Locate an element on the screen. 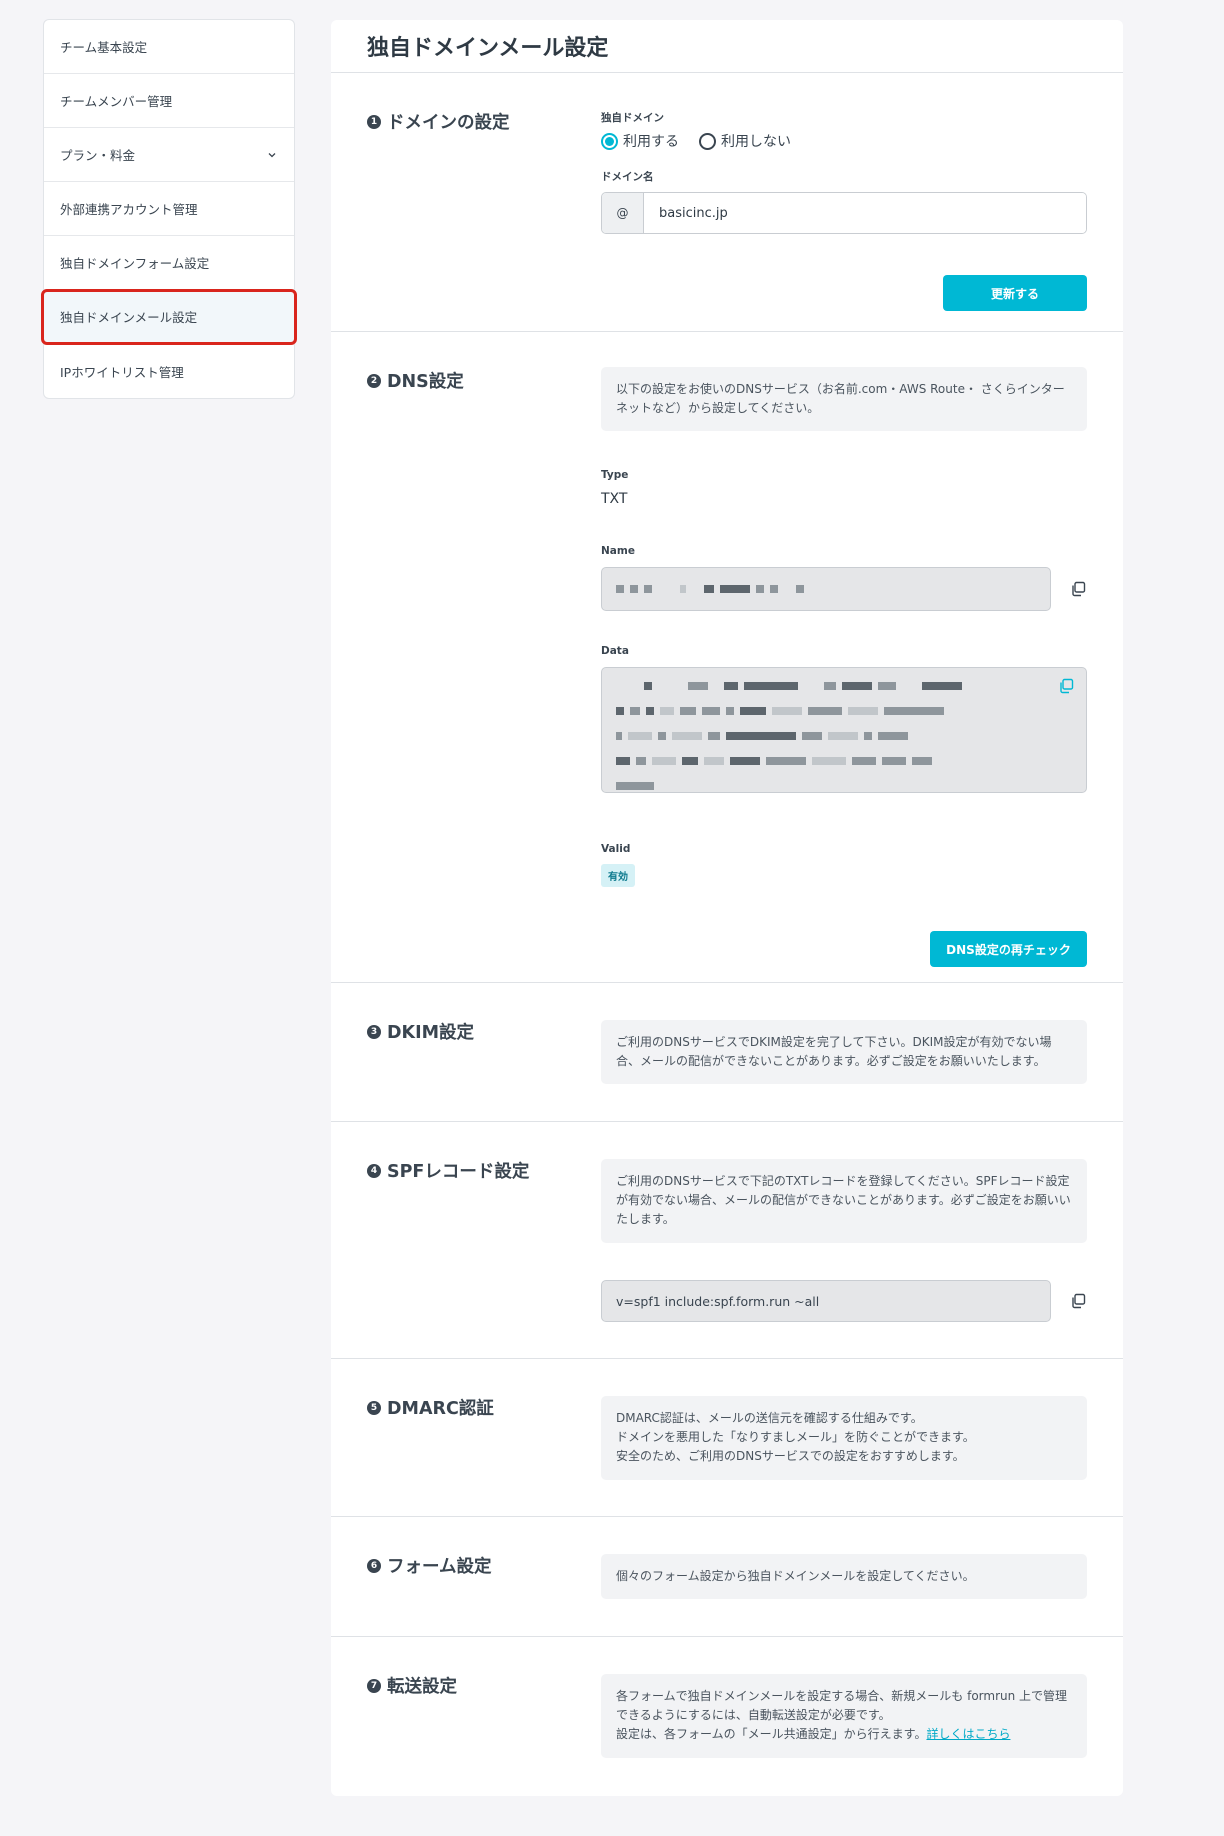 The image size is (1224, 1836). radio-checked-icon is located at coordinates (609, 141).